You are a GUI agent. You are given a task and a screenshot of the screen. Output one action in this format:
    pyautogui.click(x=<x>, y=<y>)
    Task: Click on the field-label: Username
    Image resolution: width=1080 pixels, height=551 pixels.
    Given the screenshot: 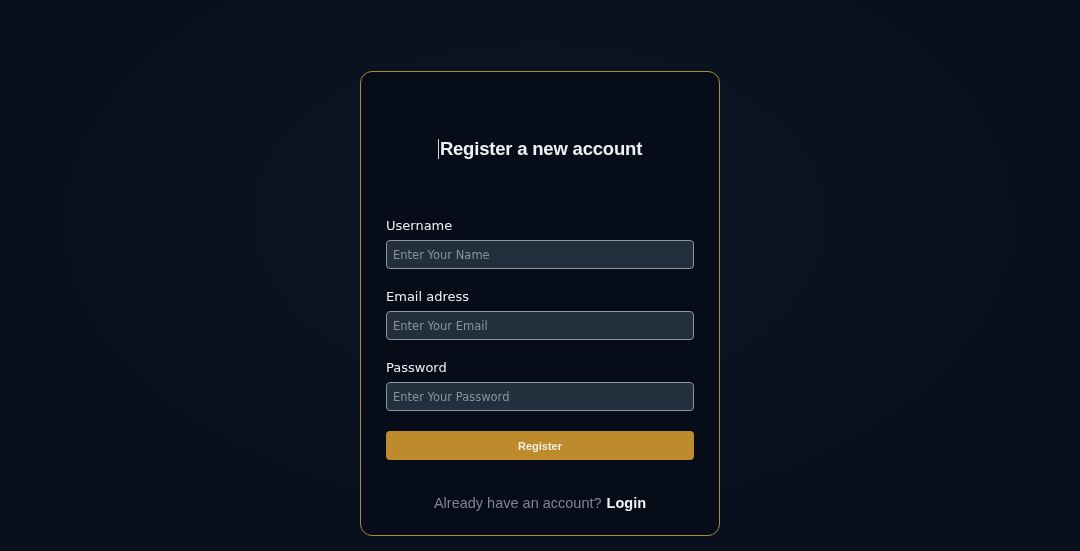 What is the action you would take?
    pyautogui.click(x=420, y=225)
    